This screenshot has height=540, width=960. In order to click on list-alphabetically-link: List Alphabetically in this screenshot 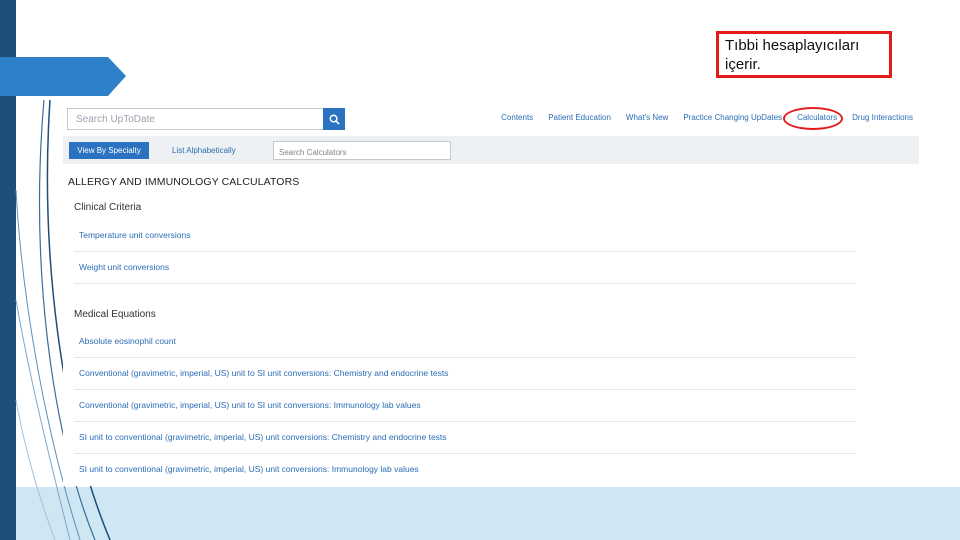, I will do `click(204, 150)`.